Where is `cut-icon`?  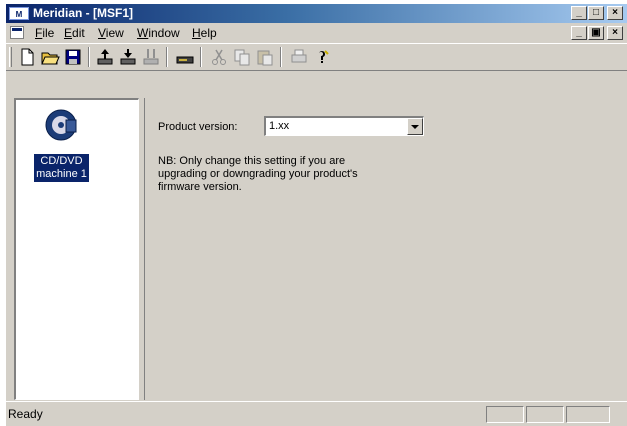 cut-icon is located at coordinates (219, 57).